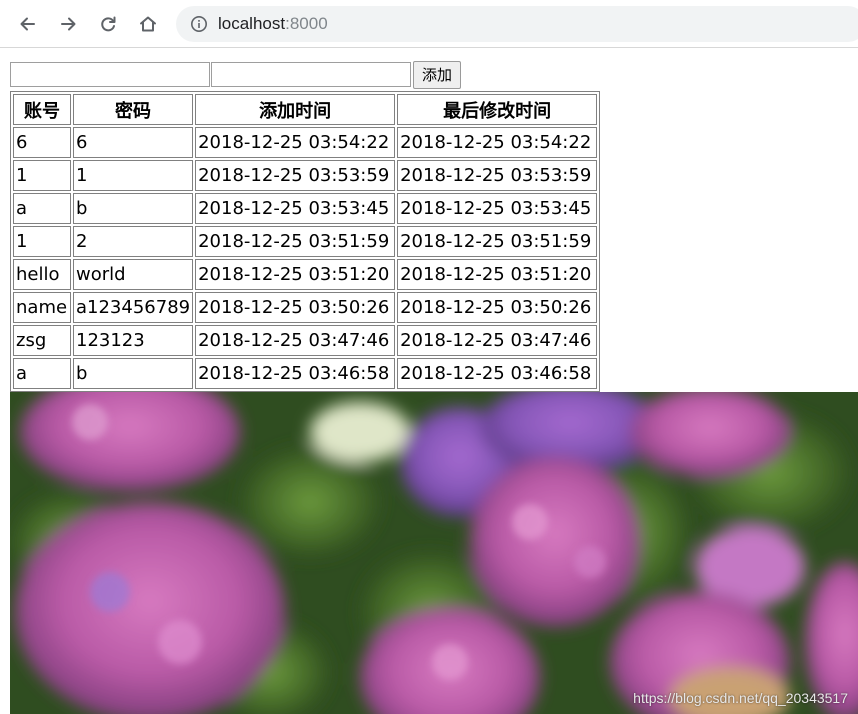 The width and height of the screenshot is (858, 714). I want to click on cell-account: name, so click(42, 307).